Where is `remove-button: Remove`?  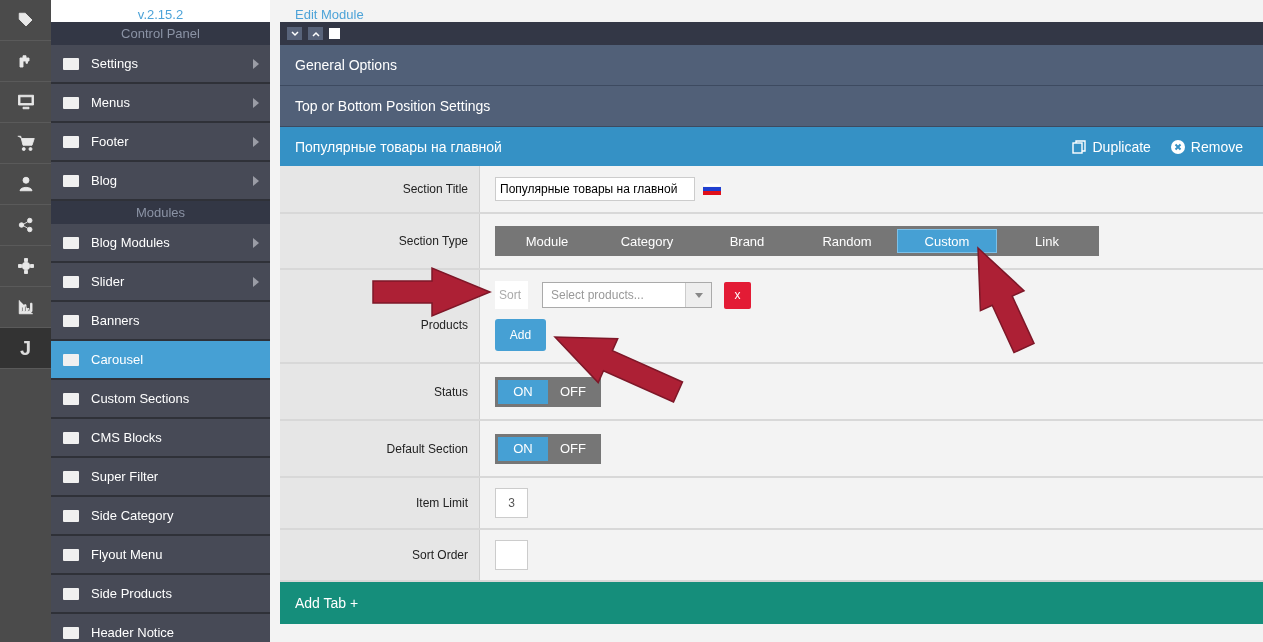 remove-button: Remove is located at coordinates (1206, 146).